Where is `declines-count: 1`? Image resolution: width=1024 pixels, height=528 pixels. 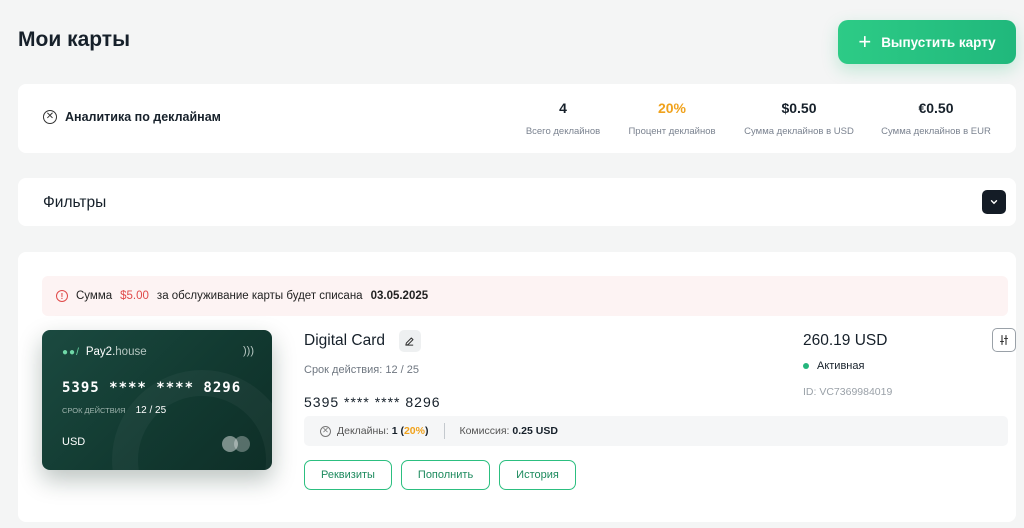 declines-count: 1 is located at coordinates (394, 431).